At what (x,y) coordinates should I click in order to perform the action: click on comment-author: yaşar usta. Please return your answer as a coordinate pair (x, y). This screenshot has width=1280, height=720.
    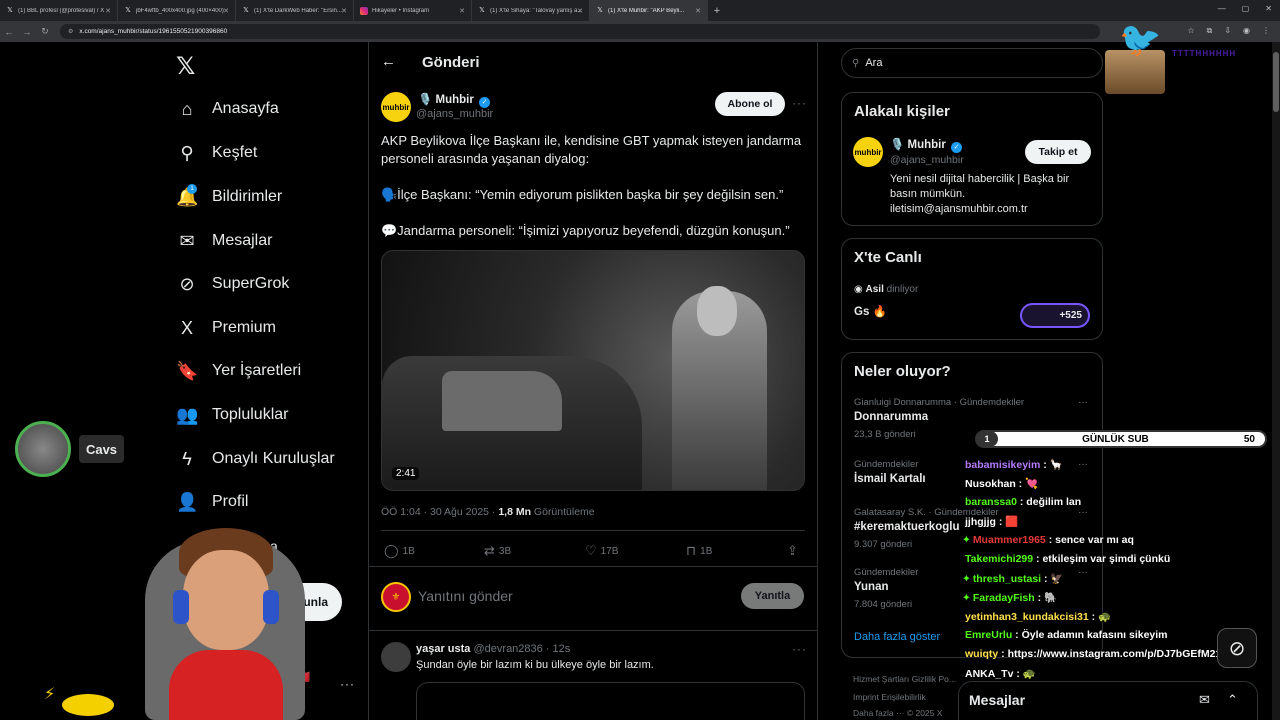
    Looking at the image, I should click on (443, 649).